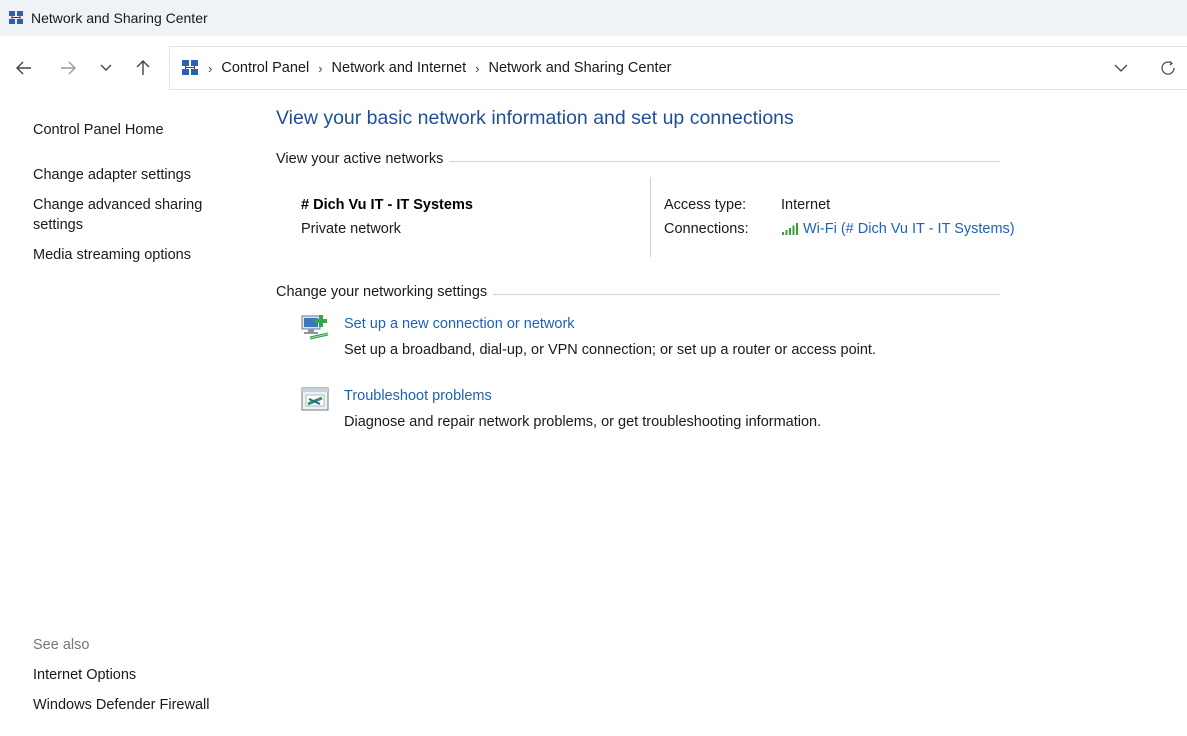  What do you see at coordinates (385, 292) in the screenshot?
I see `networking-settings-title: Change your networking settings` at bounding box center [385, 292].